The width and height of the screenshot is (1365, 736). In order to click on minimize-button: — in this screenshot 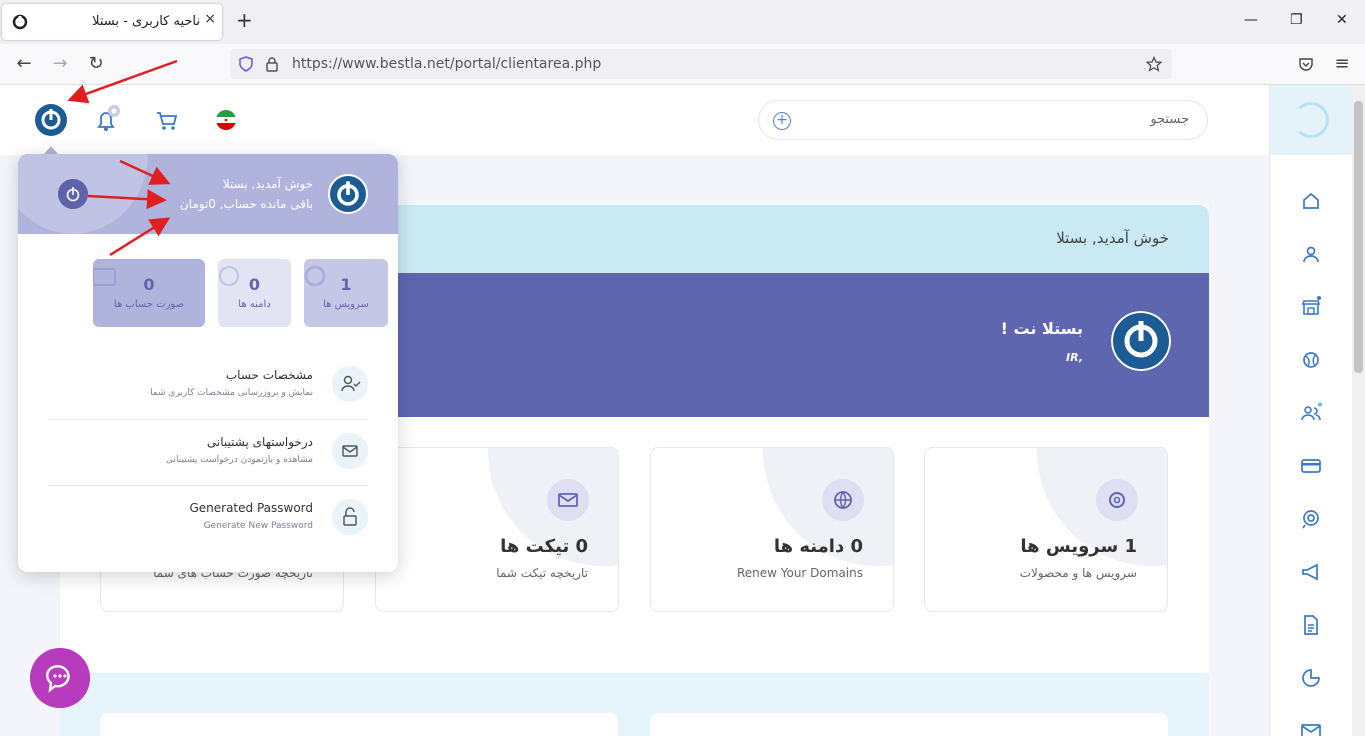, I will do `click(1251, 20)`.